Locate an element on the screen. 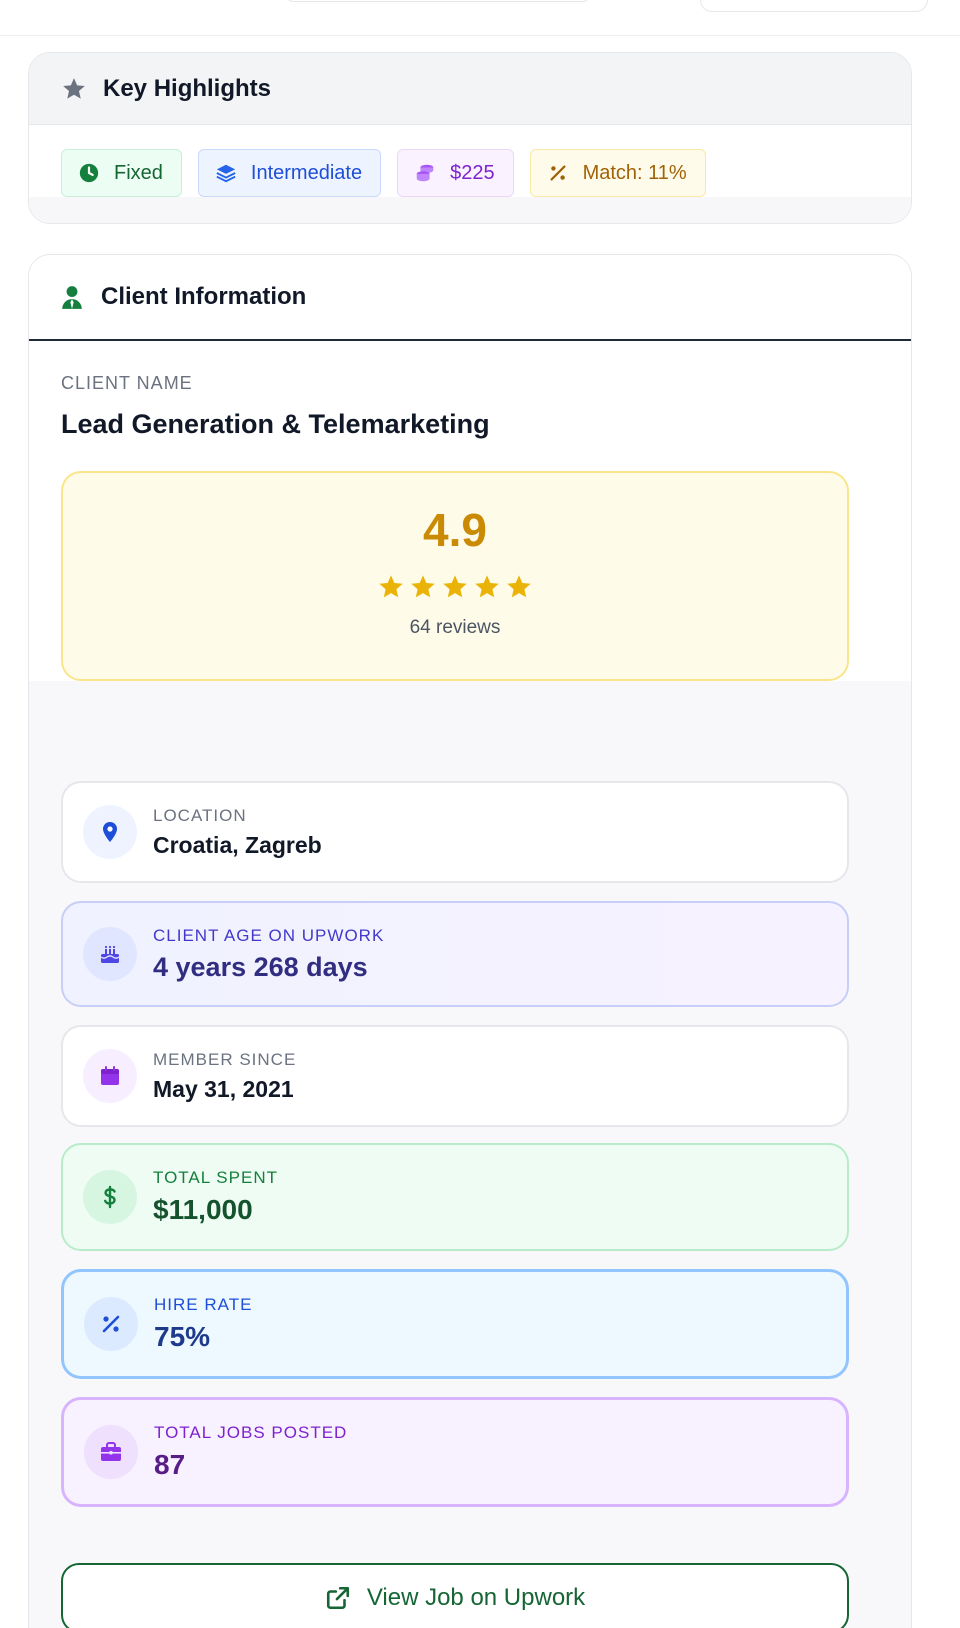 This screenshot has width=960, height=1628. chip-job-type: Fixed is located at coordinates (121, 173).